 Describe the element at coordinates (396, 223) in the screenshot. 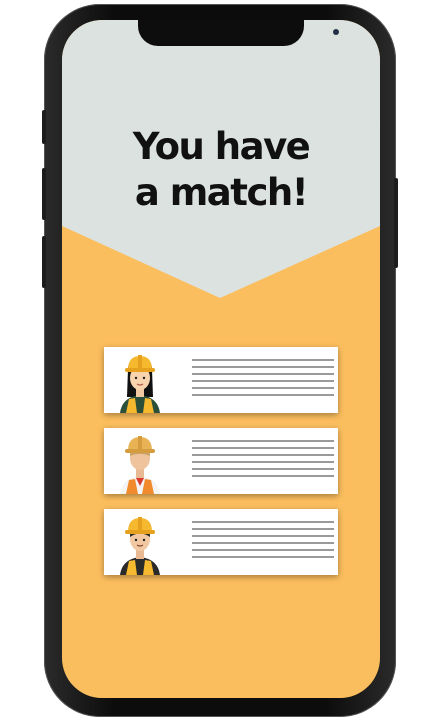

I see `power-button` at that location.